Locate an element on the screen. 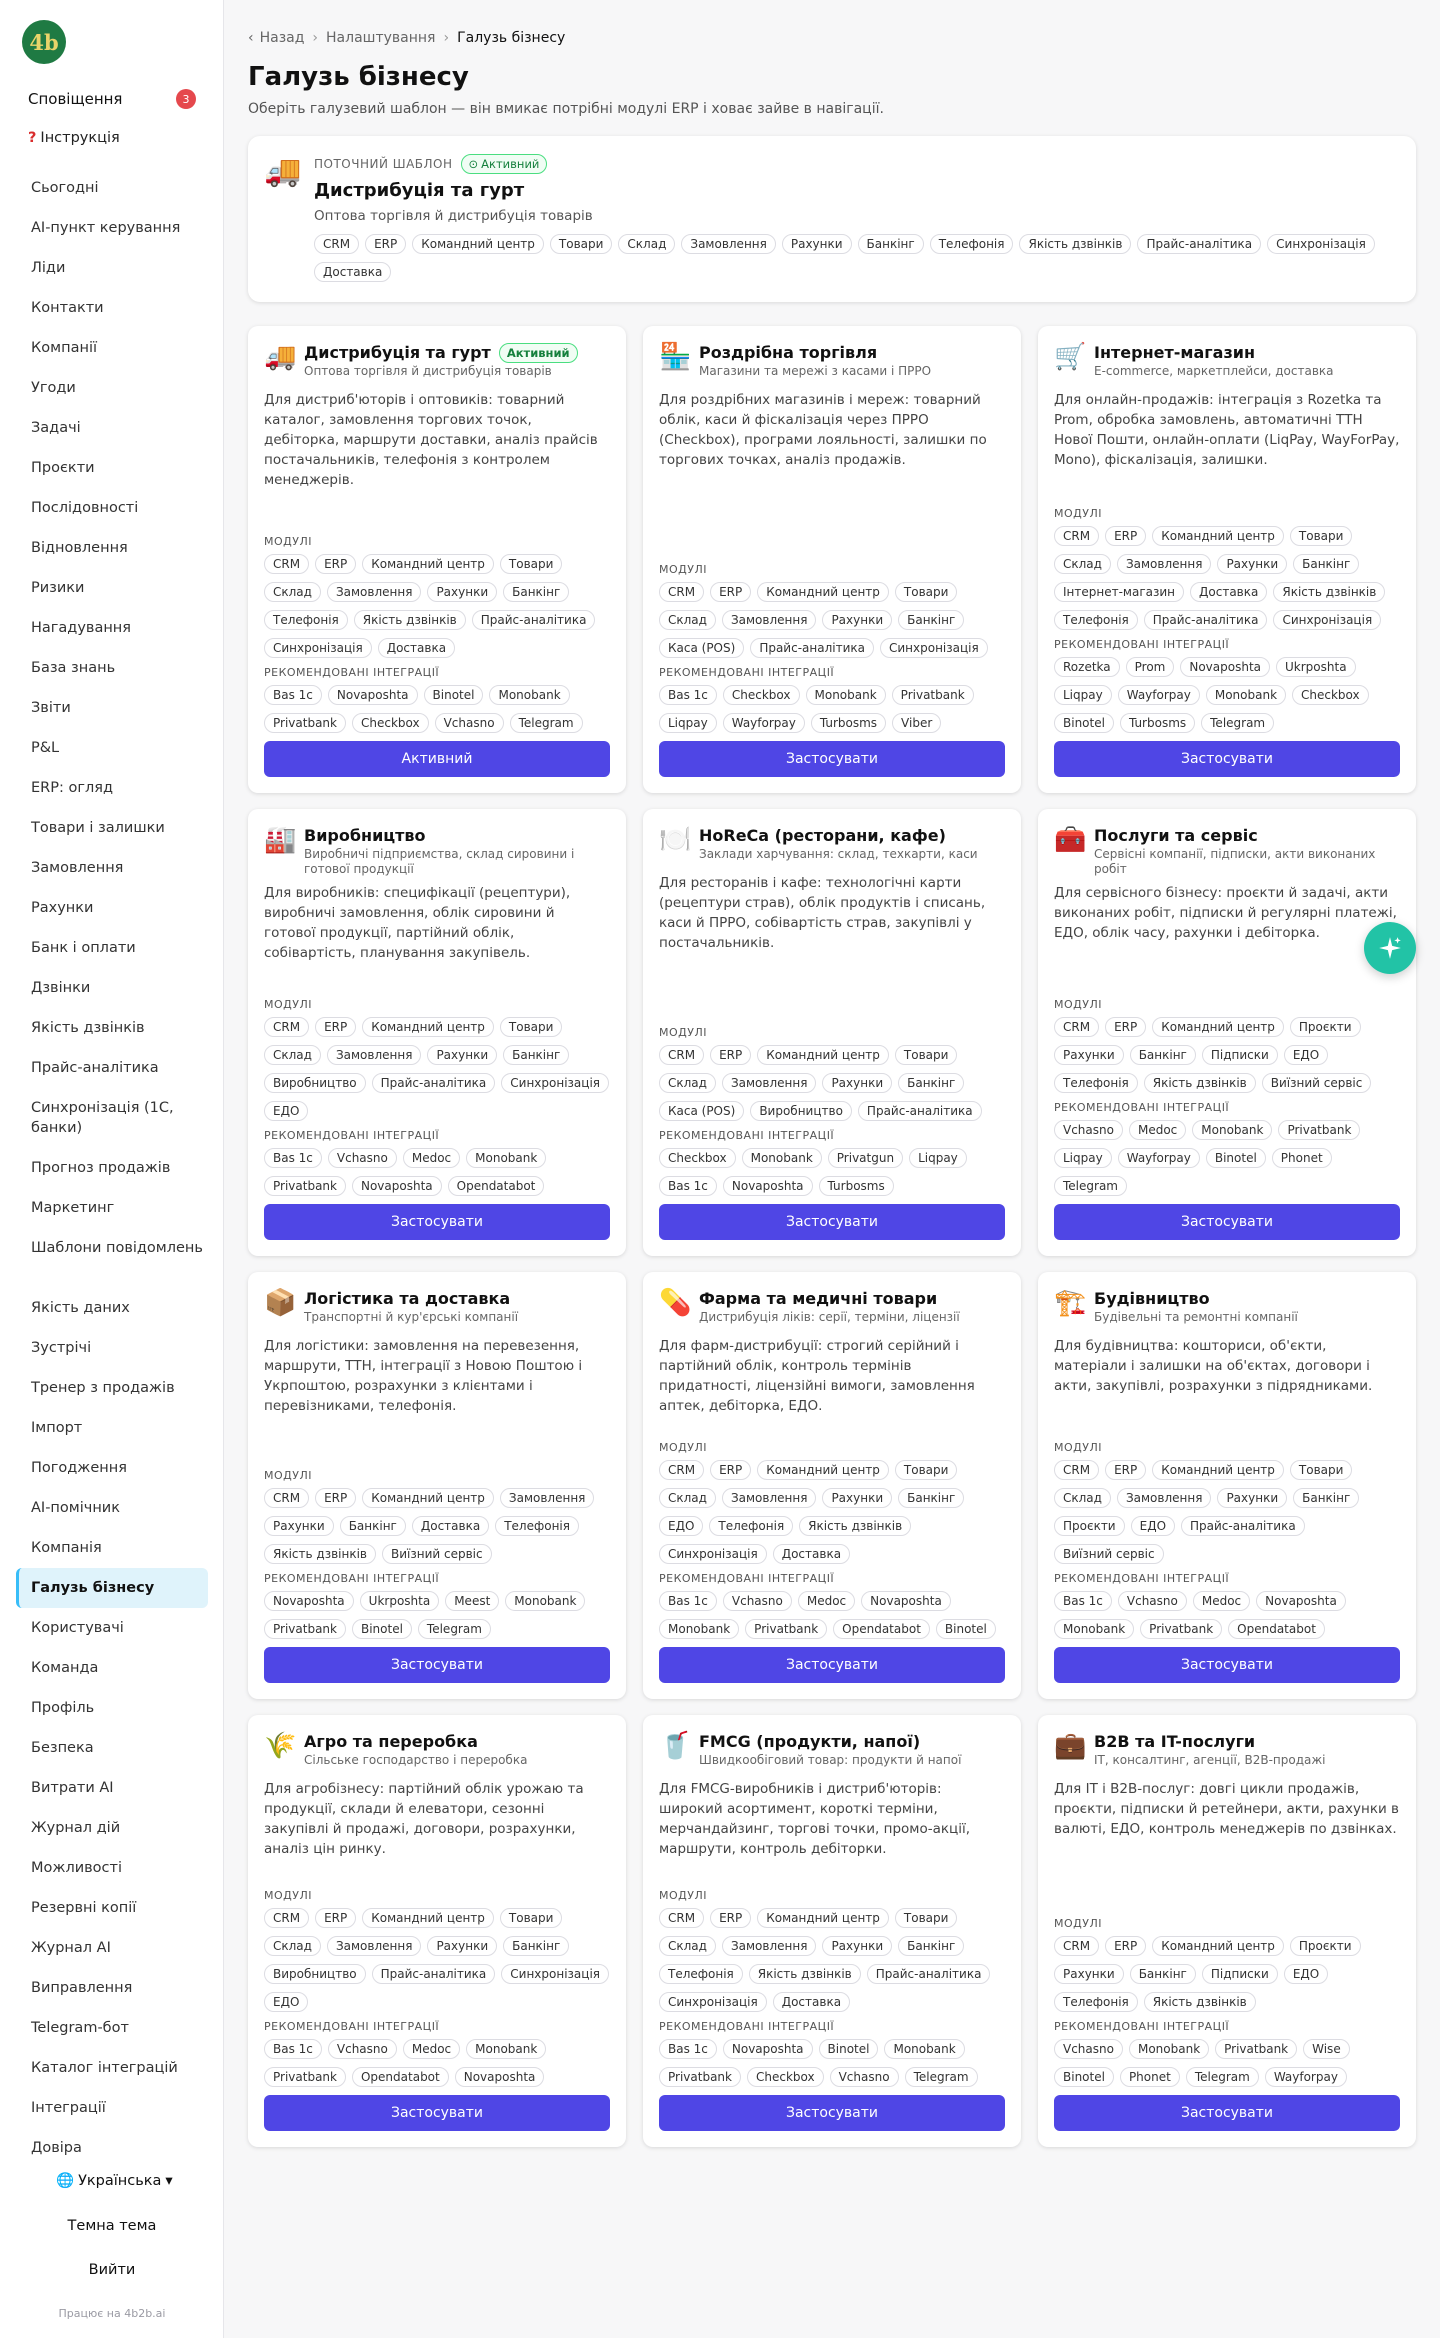 The image size is (1440, 2338). template-tagline: E-commerce, маркетплейси, доставка is located at coordinates (1214, 371).